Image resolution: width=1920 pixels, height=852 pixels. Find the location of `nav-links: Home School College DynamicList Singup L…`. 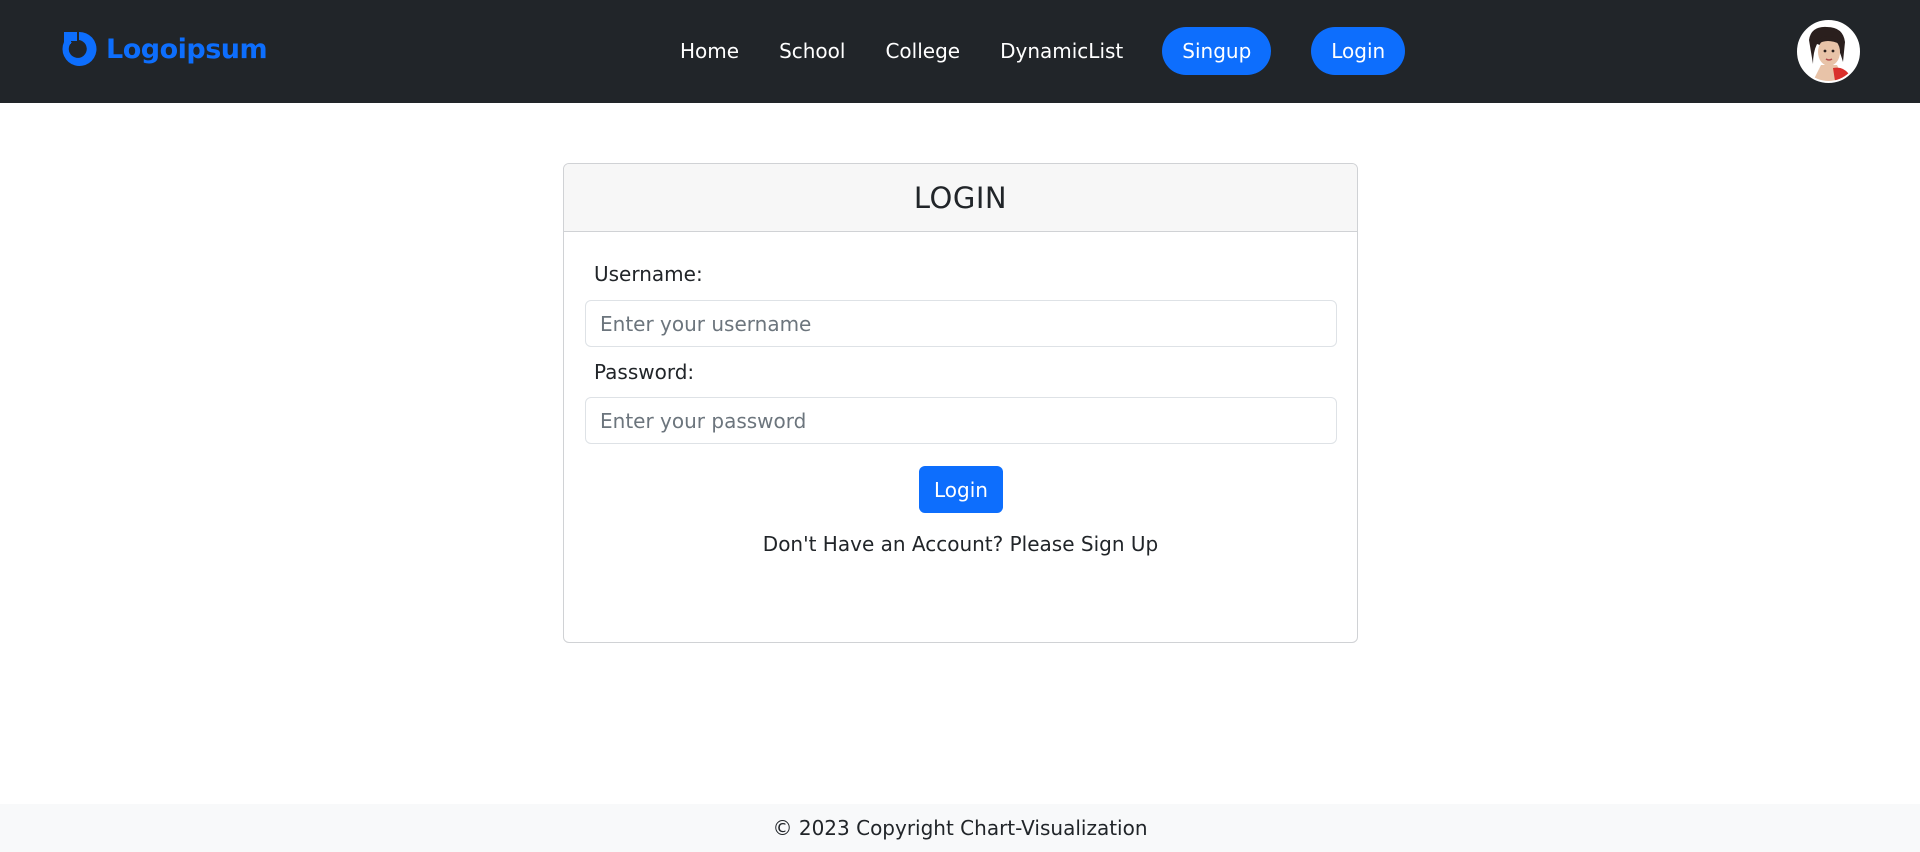

nav-links: Home School College DynamicList Singup L… is located at coordinates (1033, 51).